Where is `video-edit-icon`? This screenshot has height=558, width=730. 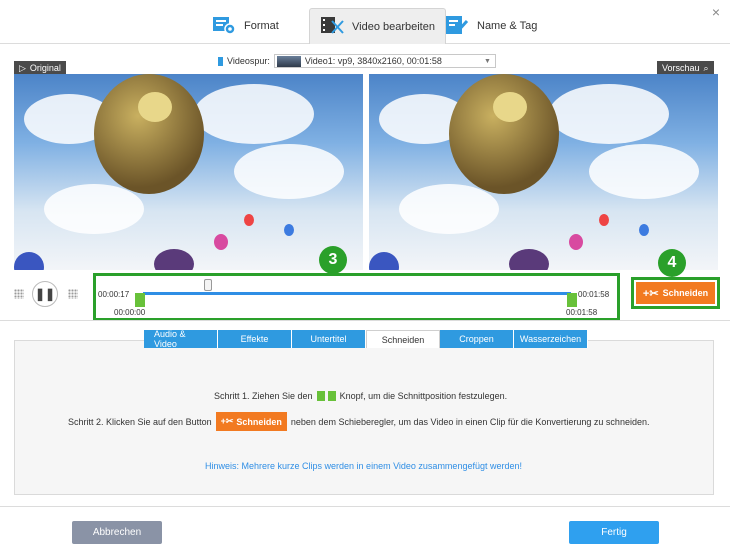 video-edit-icon is located at coordinates (332, 26).